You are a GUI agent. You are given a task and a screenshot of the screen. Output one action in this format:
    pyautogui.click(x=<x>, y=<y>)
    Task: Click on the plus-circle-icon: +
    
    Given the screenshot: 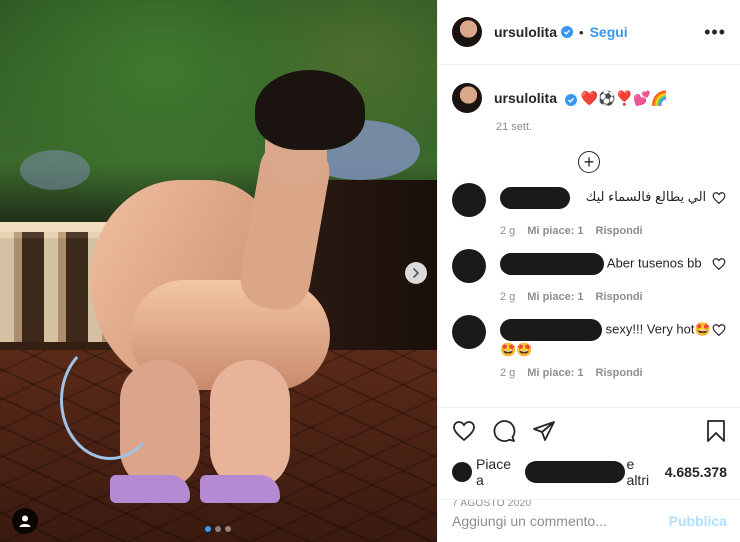 What is the action you would take?
    pyautogui.click(x=589, y=162)
    